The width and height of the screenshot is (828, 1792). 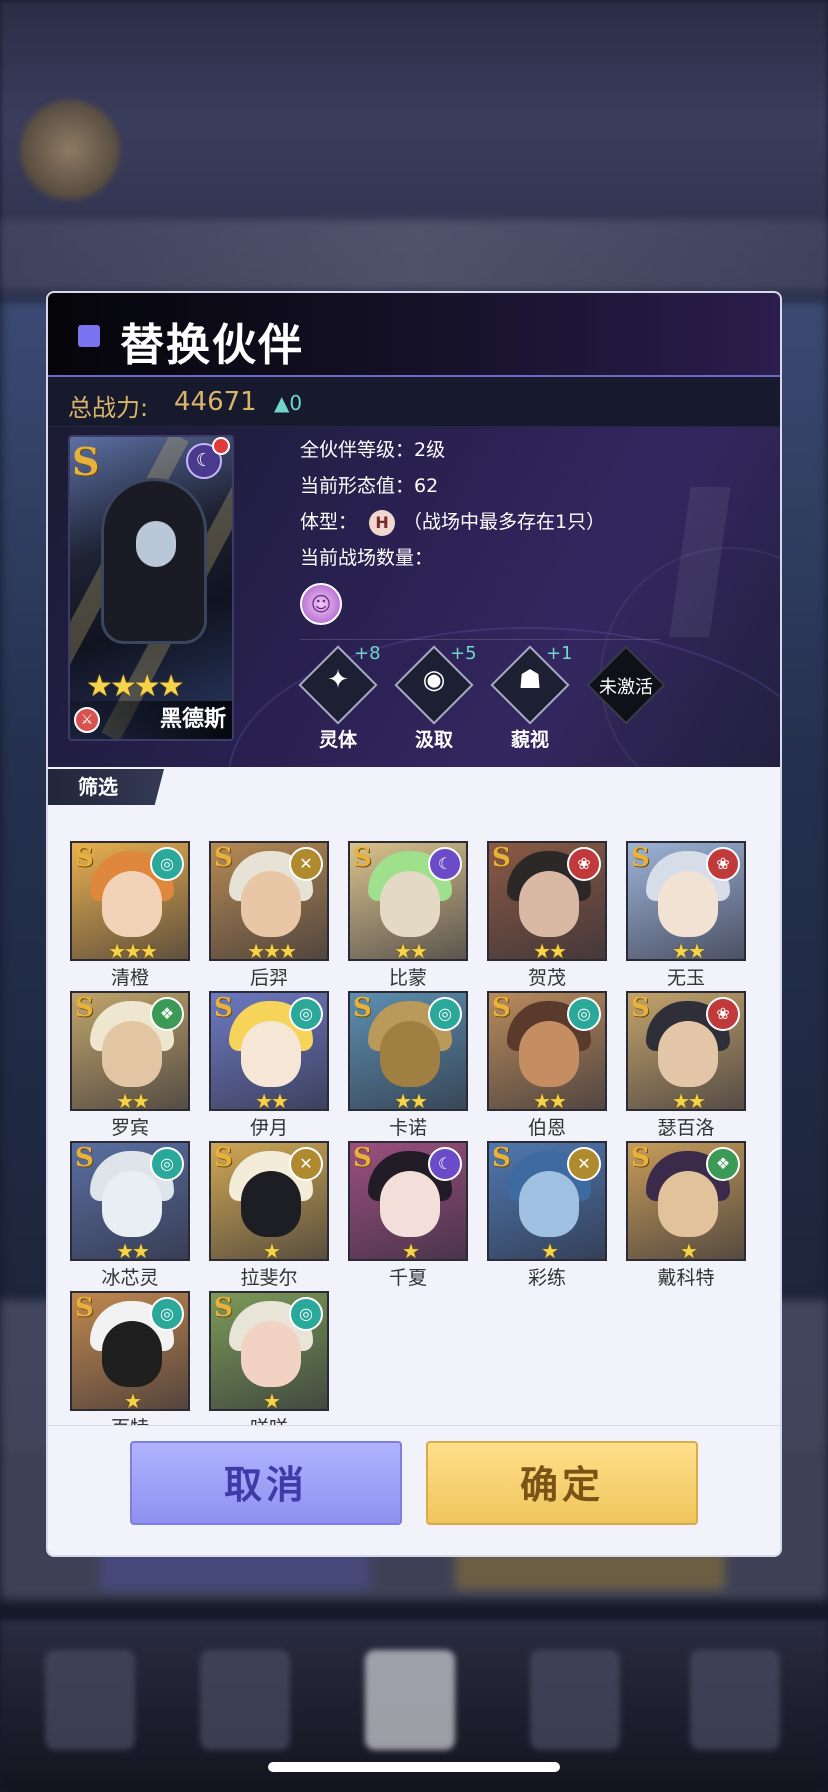 I want to click on partner-name: 伯恩, so click(x=546, y=1128).